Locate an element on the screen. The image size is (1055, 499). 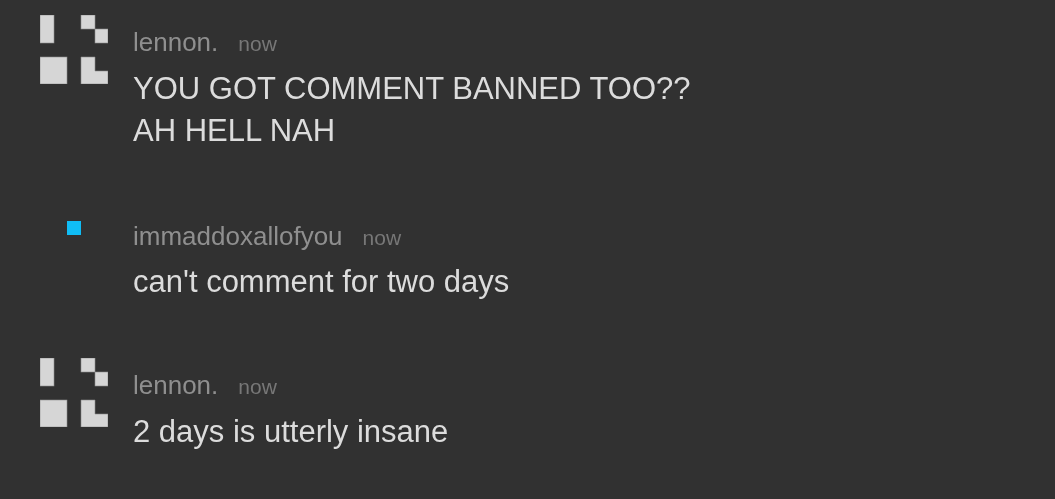
comment-text: can't comment for two days is located at coordinates (322, 282).